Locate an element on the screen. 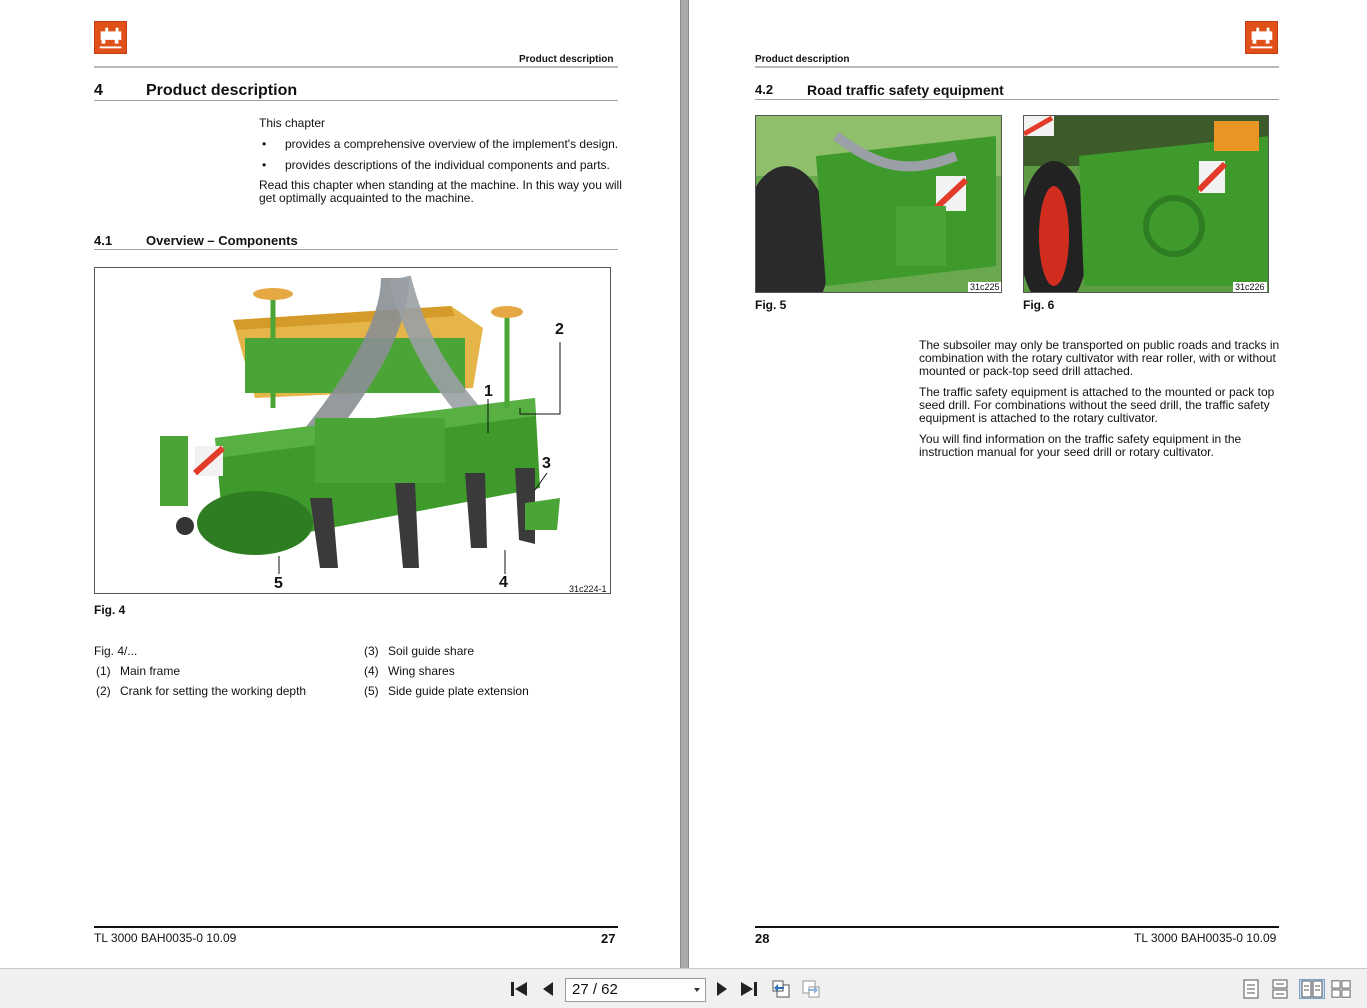 The height and width of the screenshot is (1008, 1367). figure-4-frame: 1 2 3 4 5 31c224-1 is located at coordinates (352, 430).